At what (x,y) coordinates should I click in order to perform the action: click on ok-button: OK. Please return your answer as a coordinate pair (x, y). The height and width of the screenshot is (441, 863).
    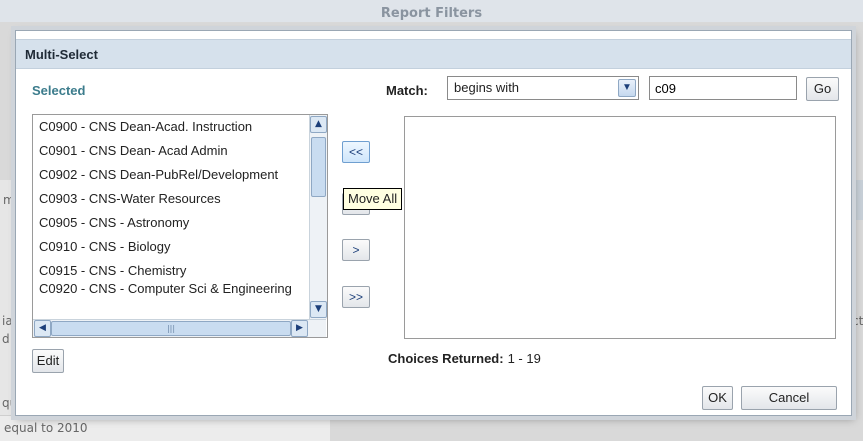
    Looking at the image, I should click on (717, 398).